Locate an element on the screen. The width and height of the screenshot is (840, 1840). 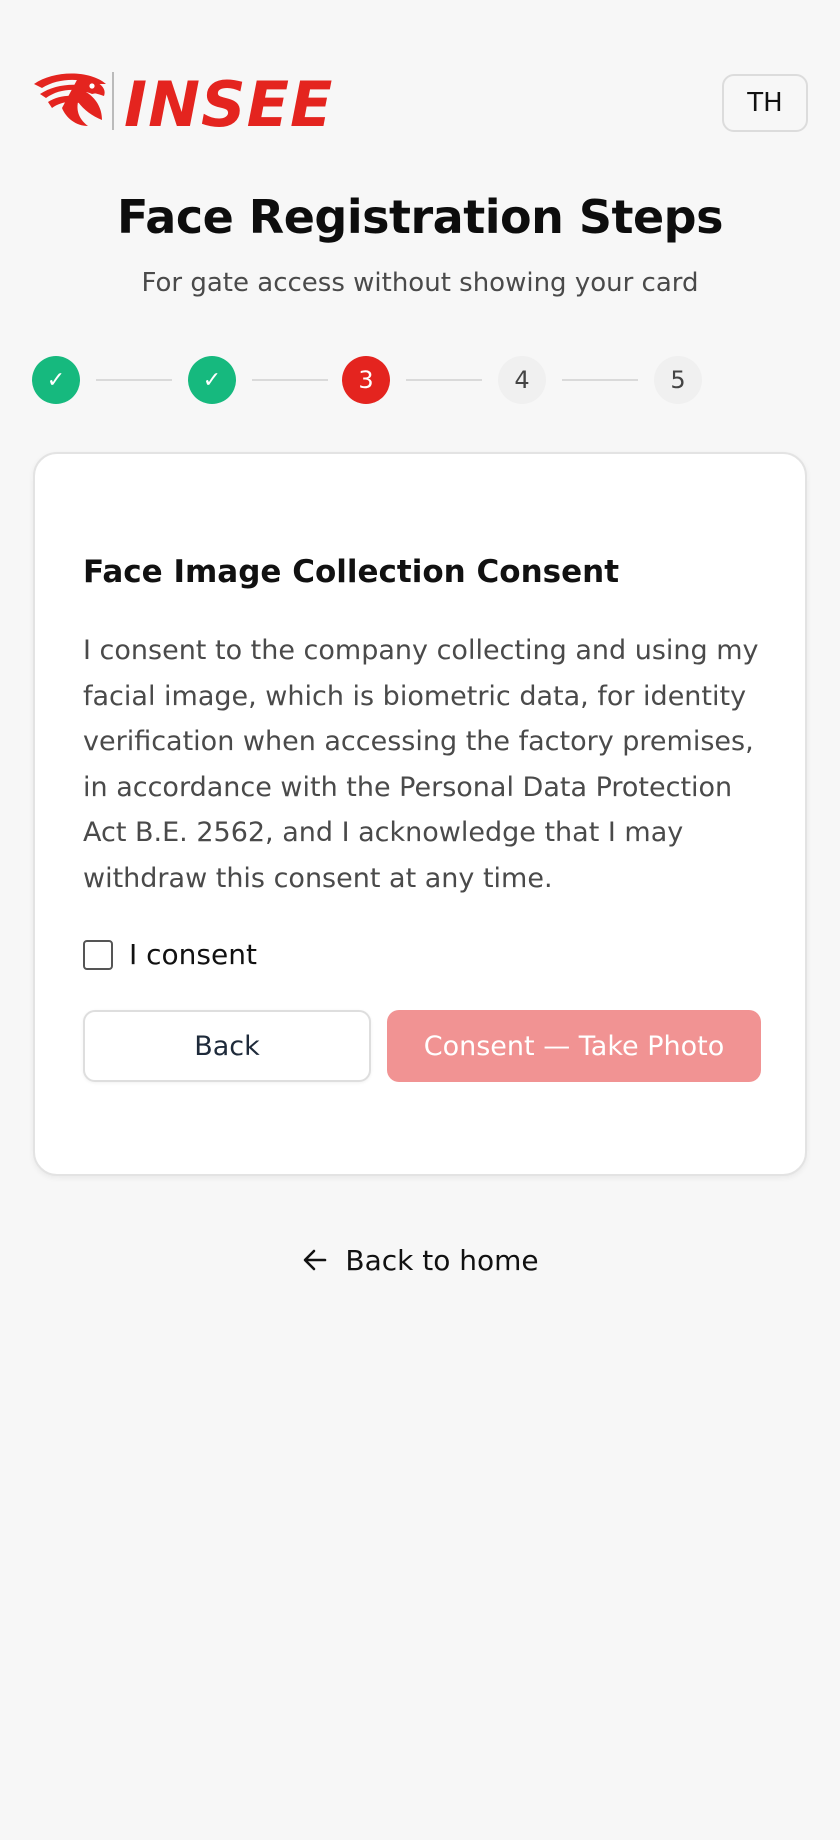
back-button: Back is located at coordinates (227, 1046).